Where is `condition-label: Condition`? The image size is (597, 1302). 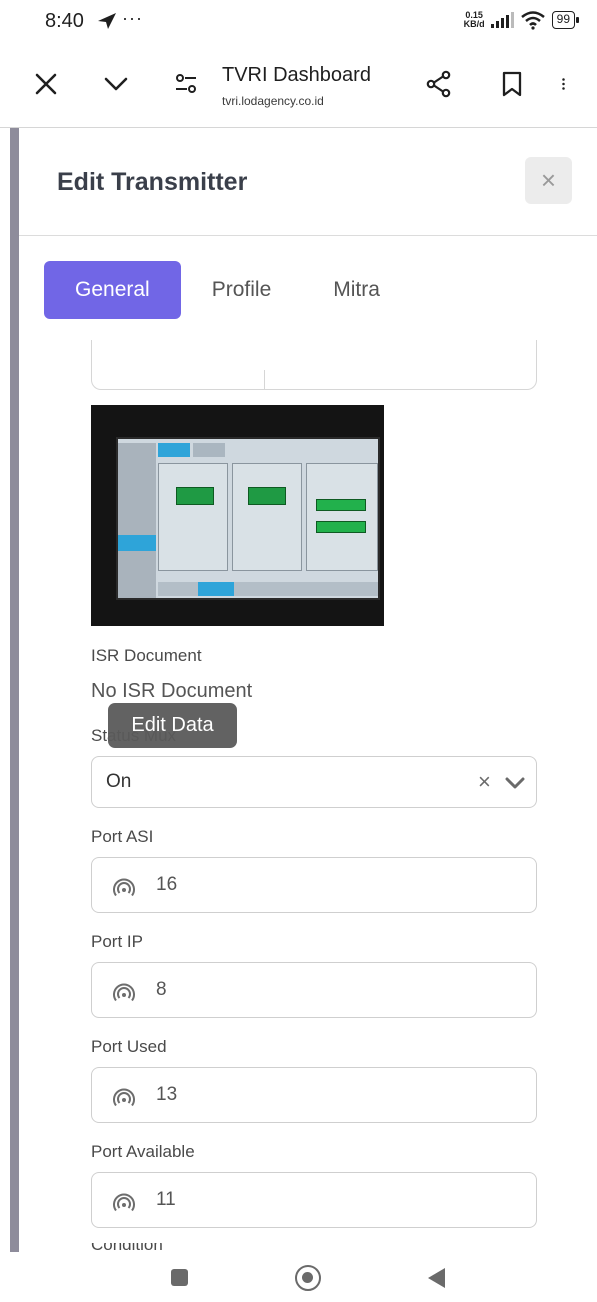
condition-label: Condition is located at coordinates (151, 1247).